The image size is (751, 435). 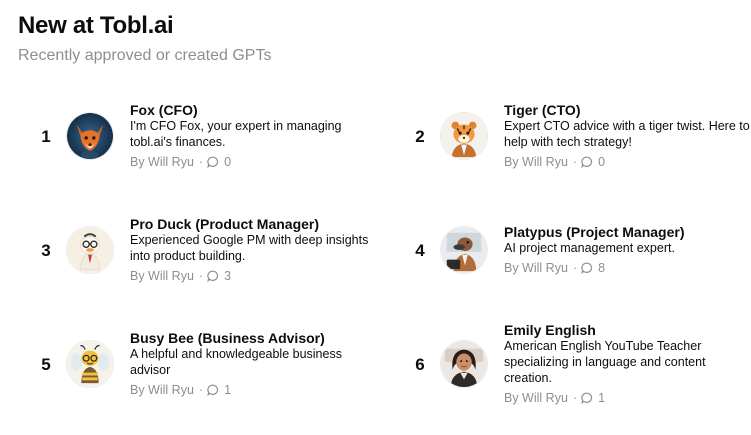 I want to click on conversation-count: 8, so click(x=602, y=268).